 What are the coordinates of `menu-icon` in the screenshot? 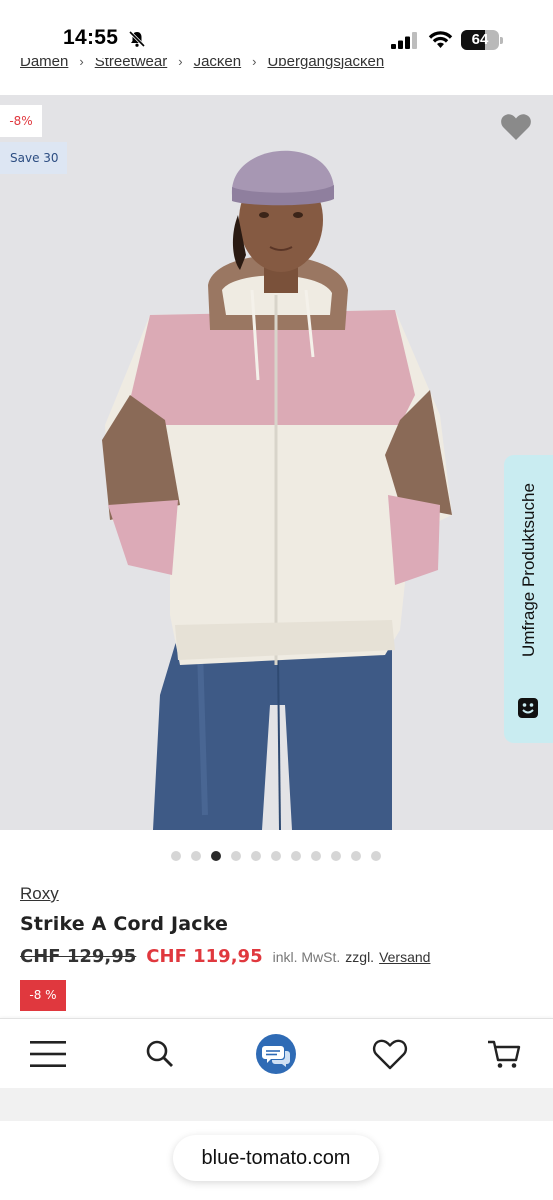 It's located at (48, 1054).